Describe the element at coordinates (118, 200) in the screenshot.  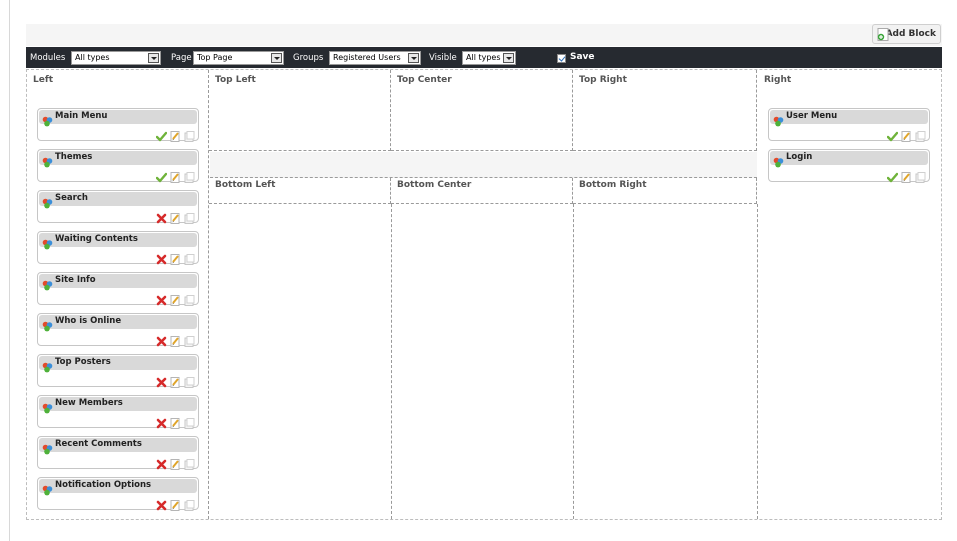
I see `block-header: Search` at that location.